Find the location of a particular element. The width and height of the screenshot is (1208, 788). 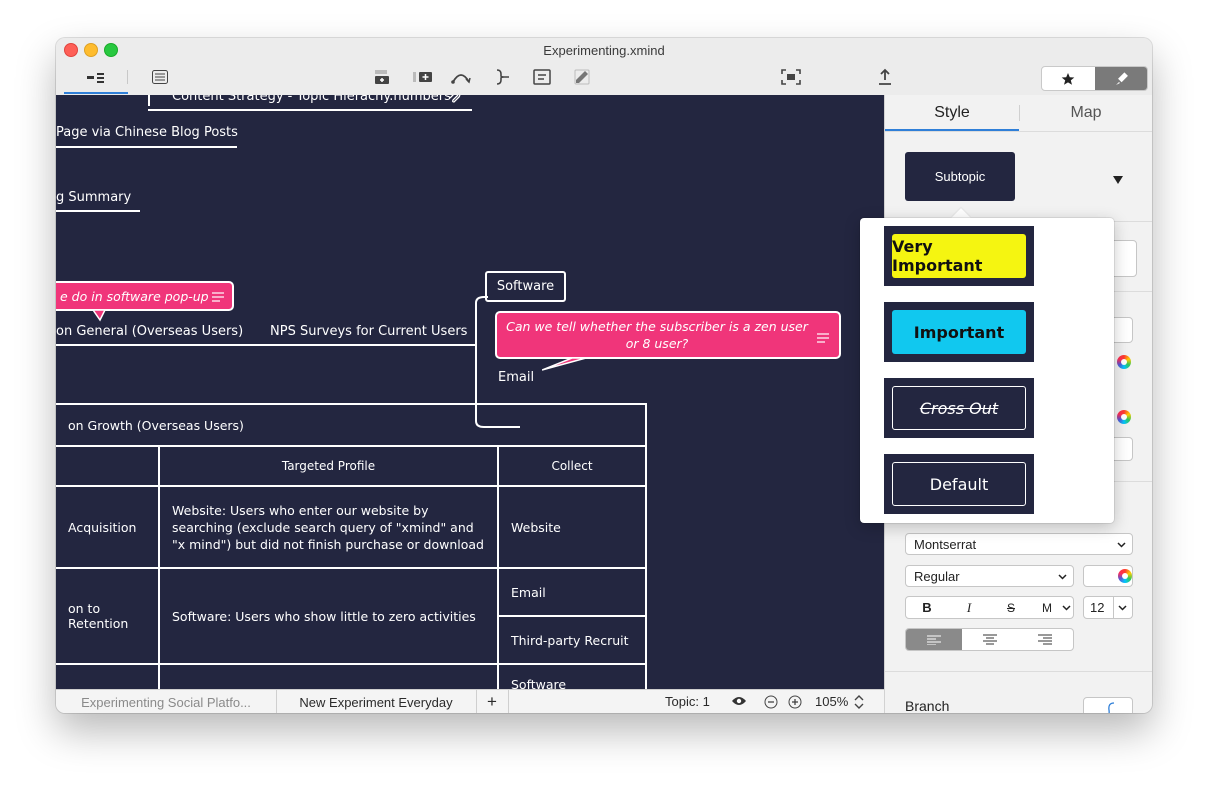

align-left-icon is located at coordinates (934, 639).